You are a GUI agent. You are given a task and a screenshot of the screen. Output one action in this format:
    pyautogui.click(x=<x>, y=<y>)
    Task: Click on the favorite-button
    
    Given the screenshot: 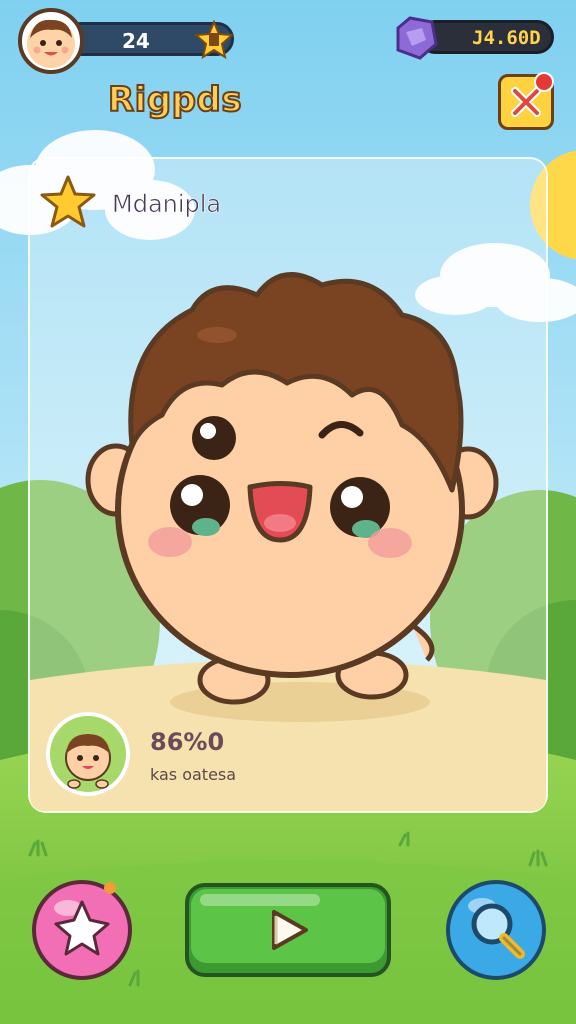 What is the action you would take?
    pyautogui.click(x=82, y=930)
    